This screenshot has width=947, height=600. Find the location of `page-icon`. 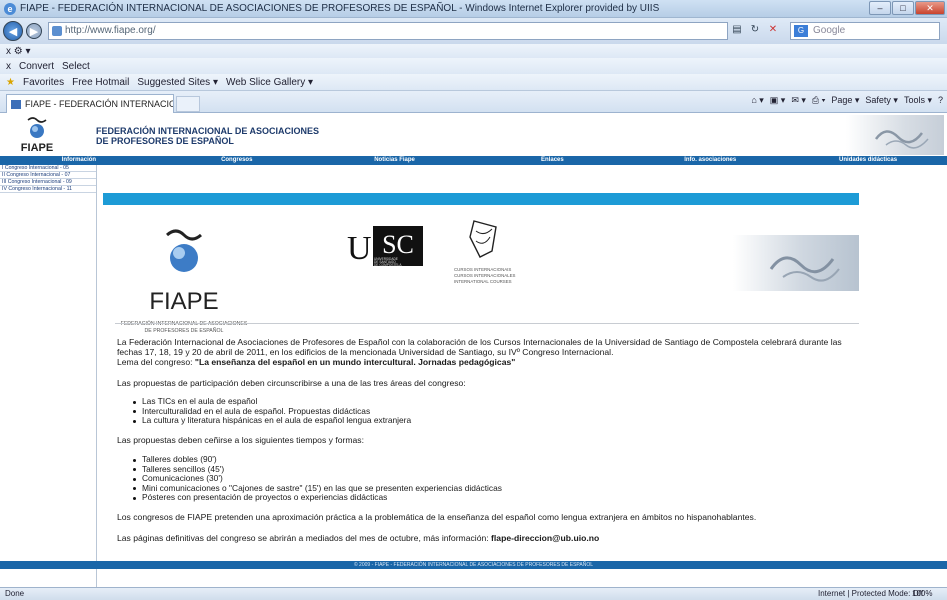

page-icon is located at coordinates (57, 31).